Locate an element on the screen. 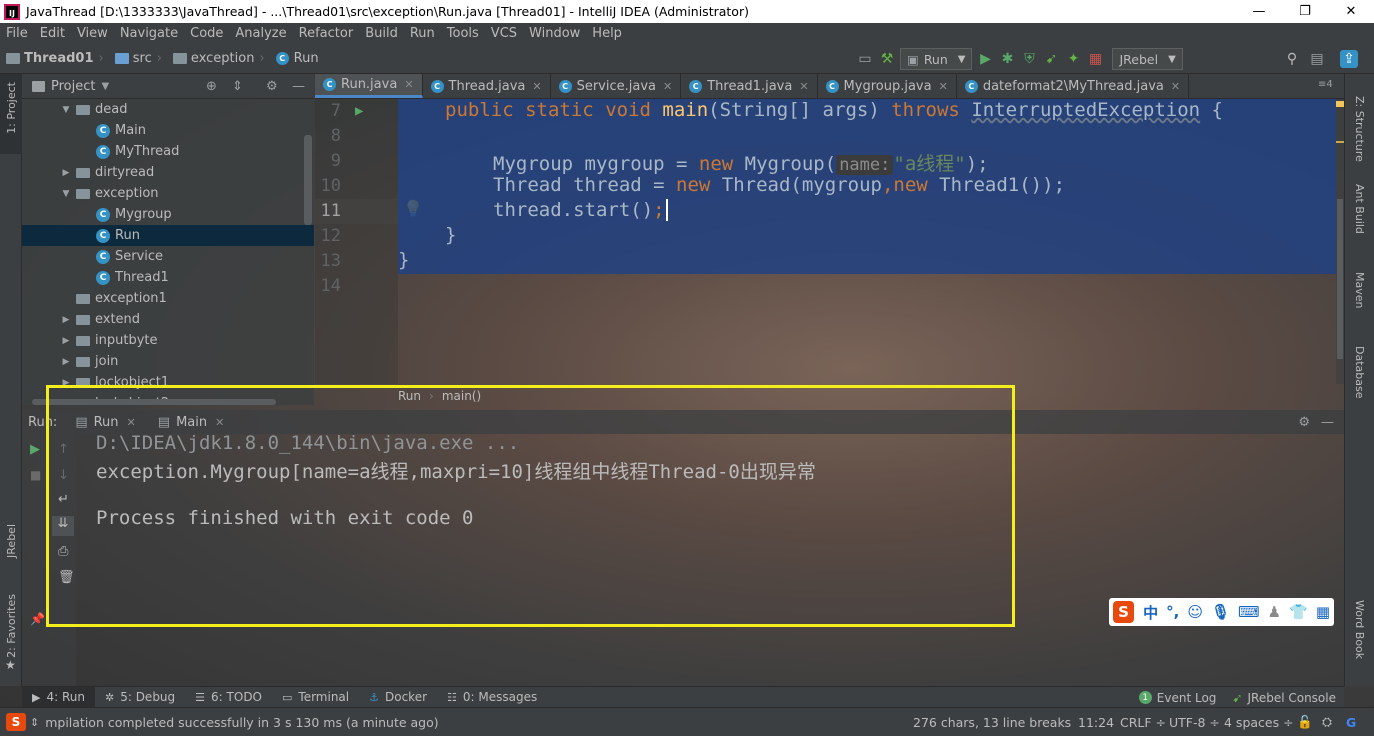  run-config-select: ▣ Run ▼ is located at coordinates (936, 59).